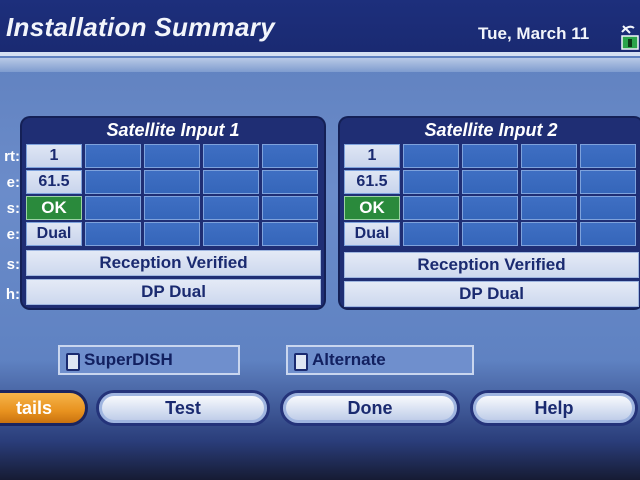  I want to click on row-label-type: e:, so click(13, 234).